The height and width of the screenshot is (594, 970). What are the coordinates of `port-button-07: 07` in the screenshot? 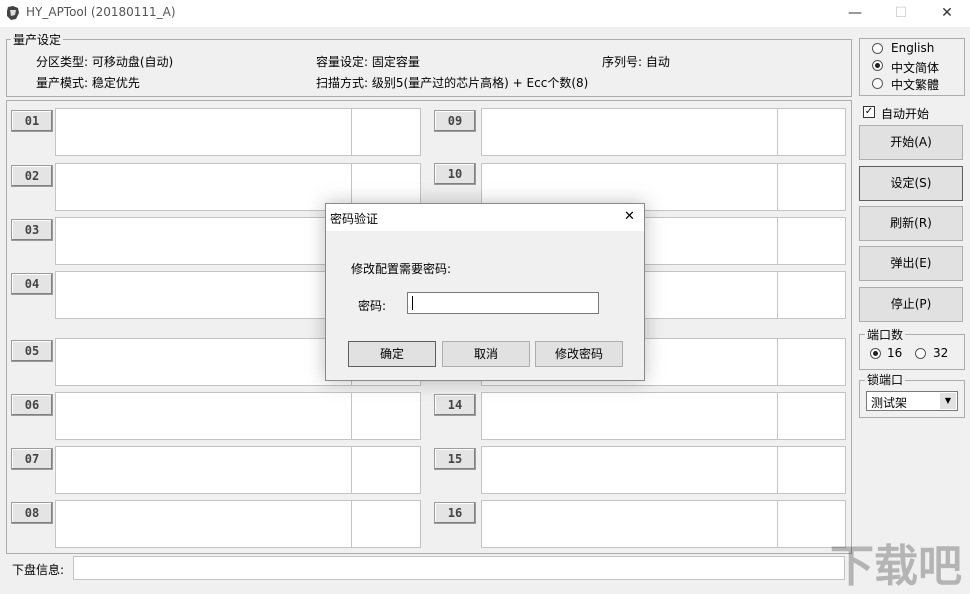 It's located at (32, 459).